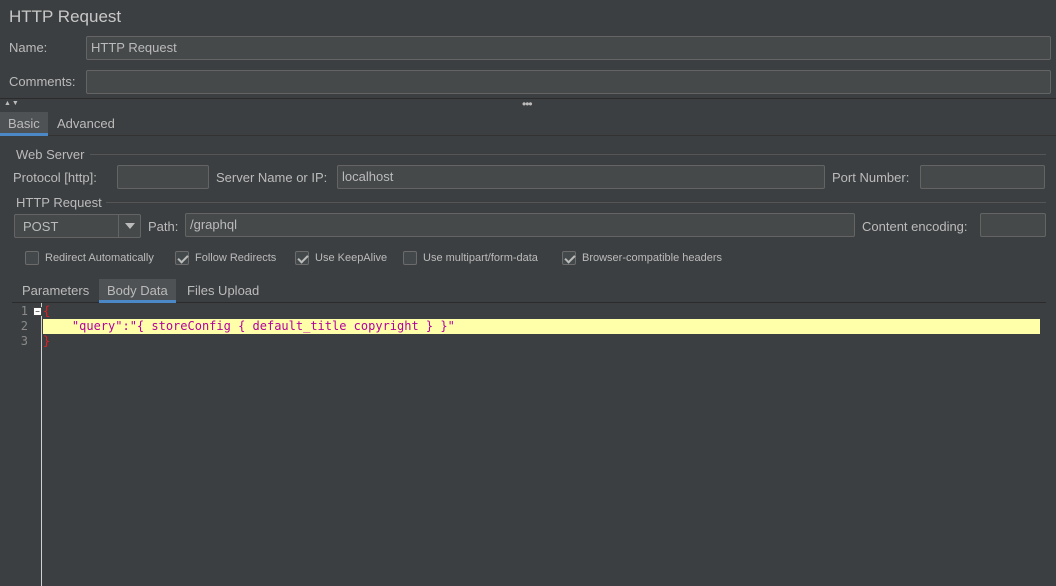 The image size is (1056, 586). I want to click on name-label: Name:, so click(28, 47).